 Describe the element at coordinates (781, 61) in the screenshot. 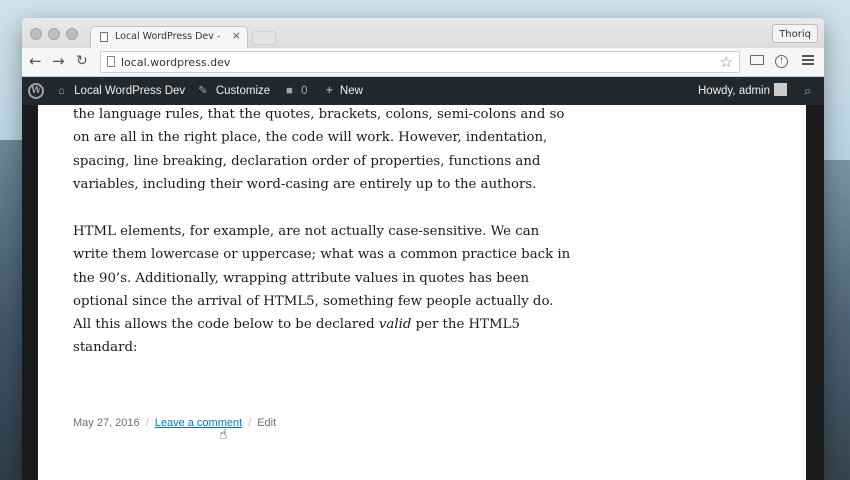

I see `extension-icon: !` at that location.